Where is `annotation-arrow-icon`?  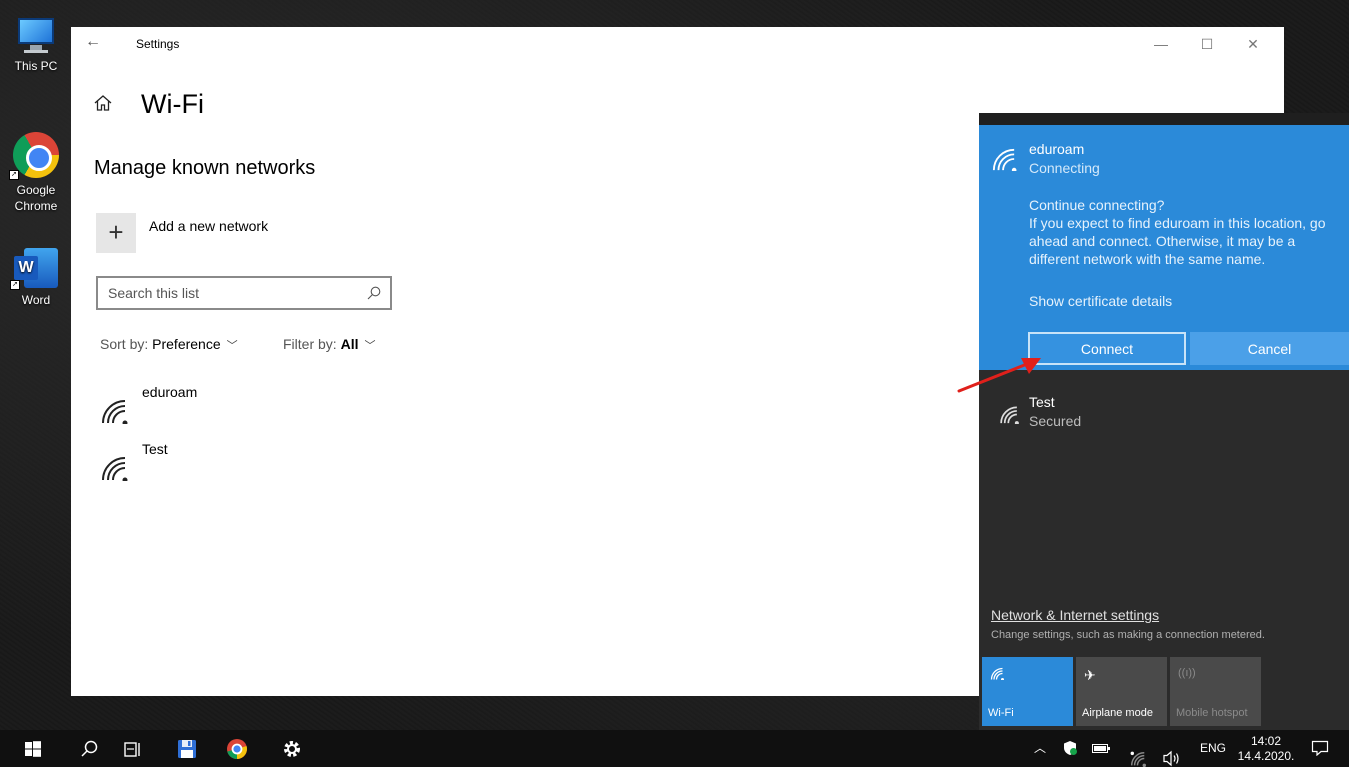 annotation-arrow-icon is located at coordinates (999, 375).